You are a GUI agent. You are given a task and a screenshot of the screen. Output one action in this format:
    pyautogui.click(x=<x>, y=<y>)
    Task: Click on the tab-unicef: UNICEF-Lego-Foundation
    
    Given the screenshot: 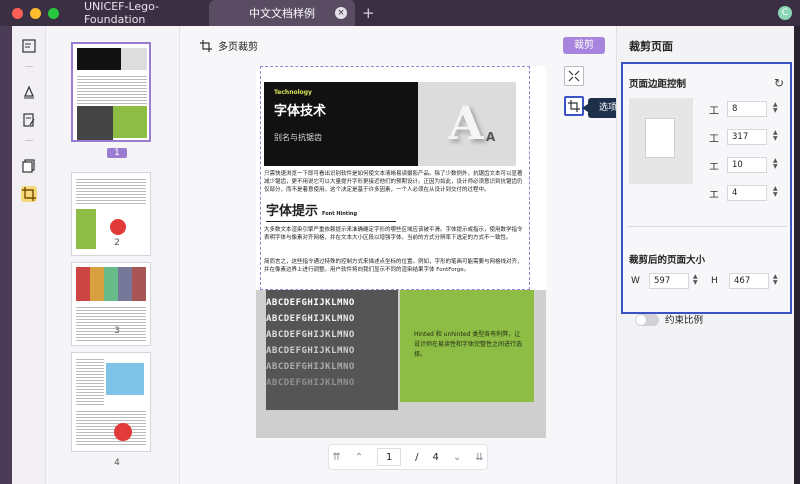 What is the action you would take?
    pyautogui.click(x=139, y=13)
    